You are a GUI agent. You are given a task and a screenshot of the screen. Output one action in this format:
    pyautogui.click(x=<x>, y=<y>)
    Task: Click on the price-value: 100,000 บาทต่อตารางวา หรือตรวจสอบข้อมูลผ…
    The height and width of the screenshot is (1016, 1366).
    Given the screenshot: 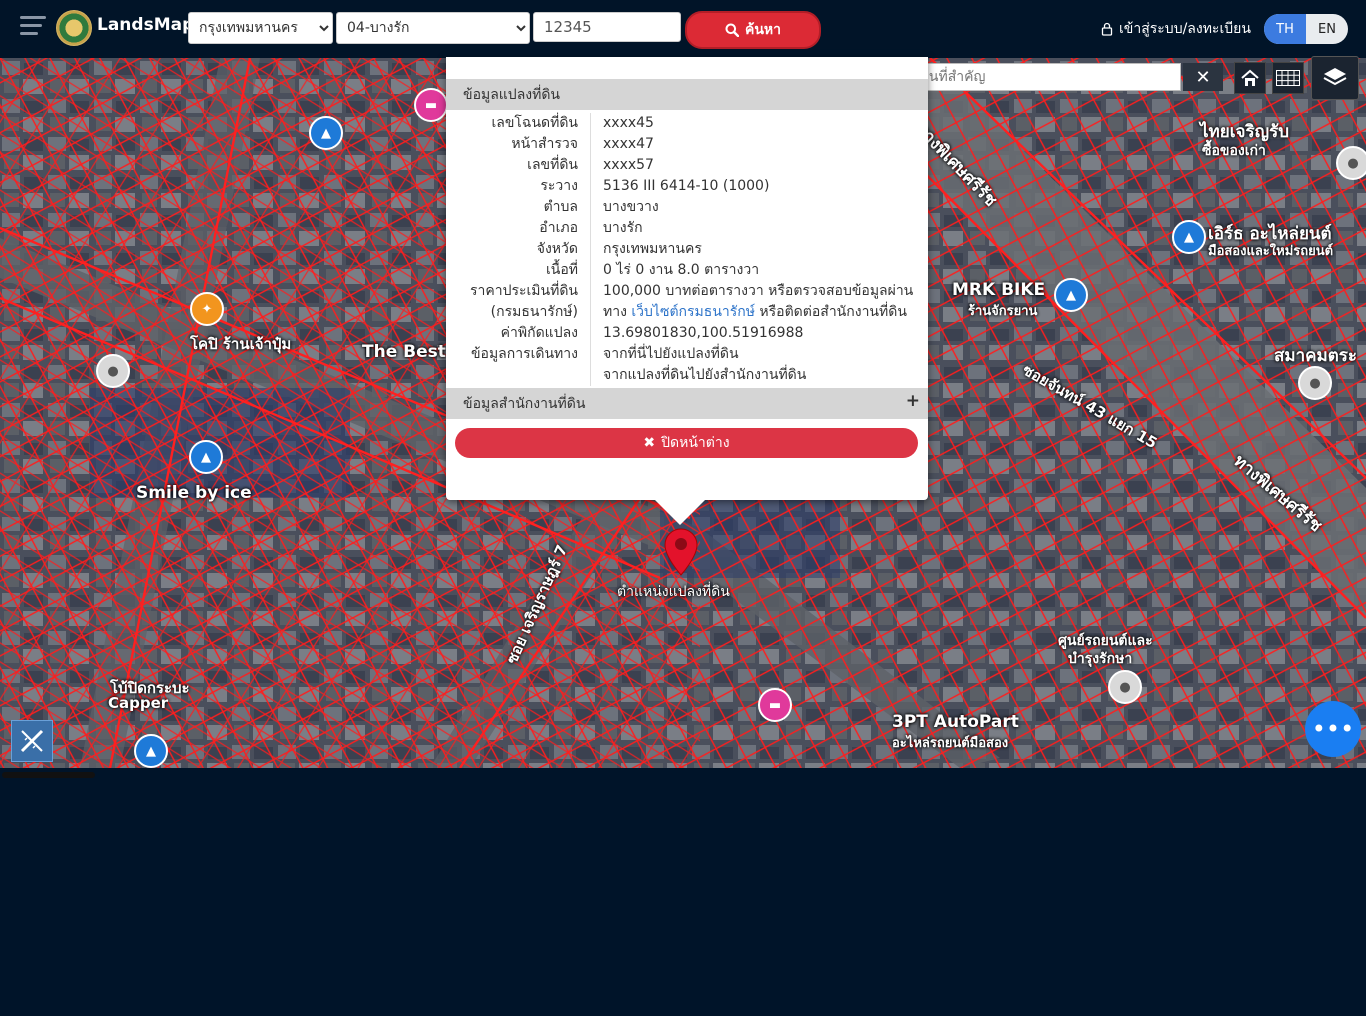 What is the action you would take?
    pyautogui.click(x=758, y=291)
    